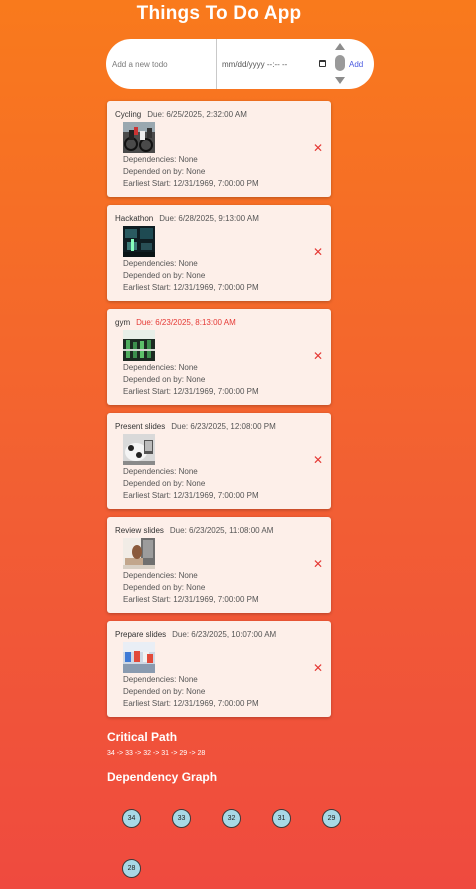 This screenshot has height=889, width=476. I want to click on graph-node: 32, so click(231, 818).